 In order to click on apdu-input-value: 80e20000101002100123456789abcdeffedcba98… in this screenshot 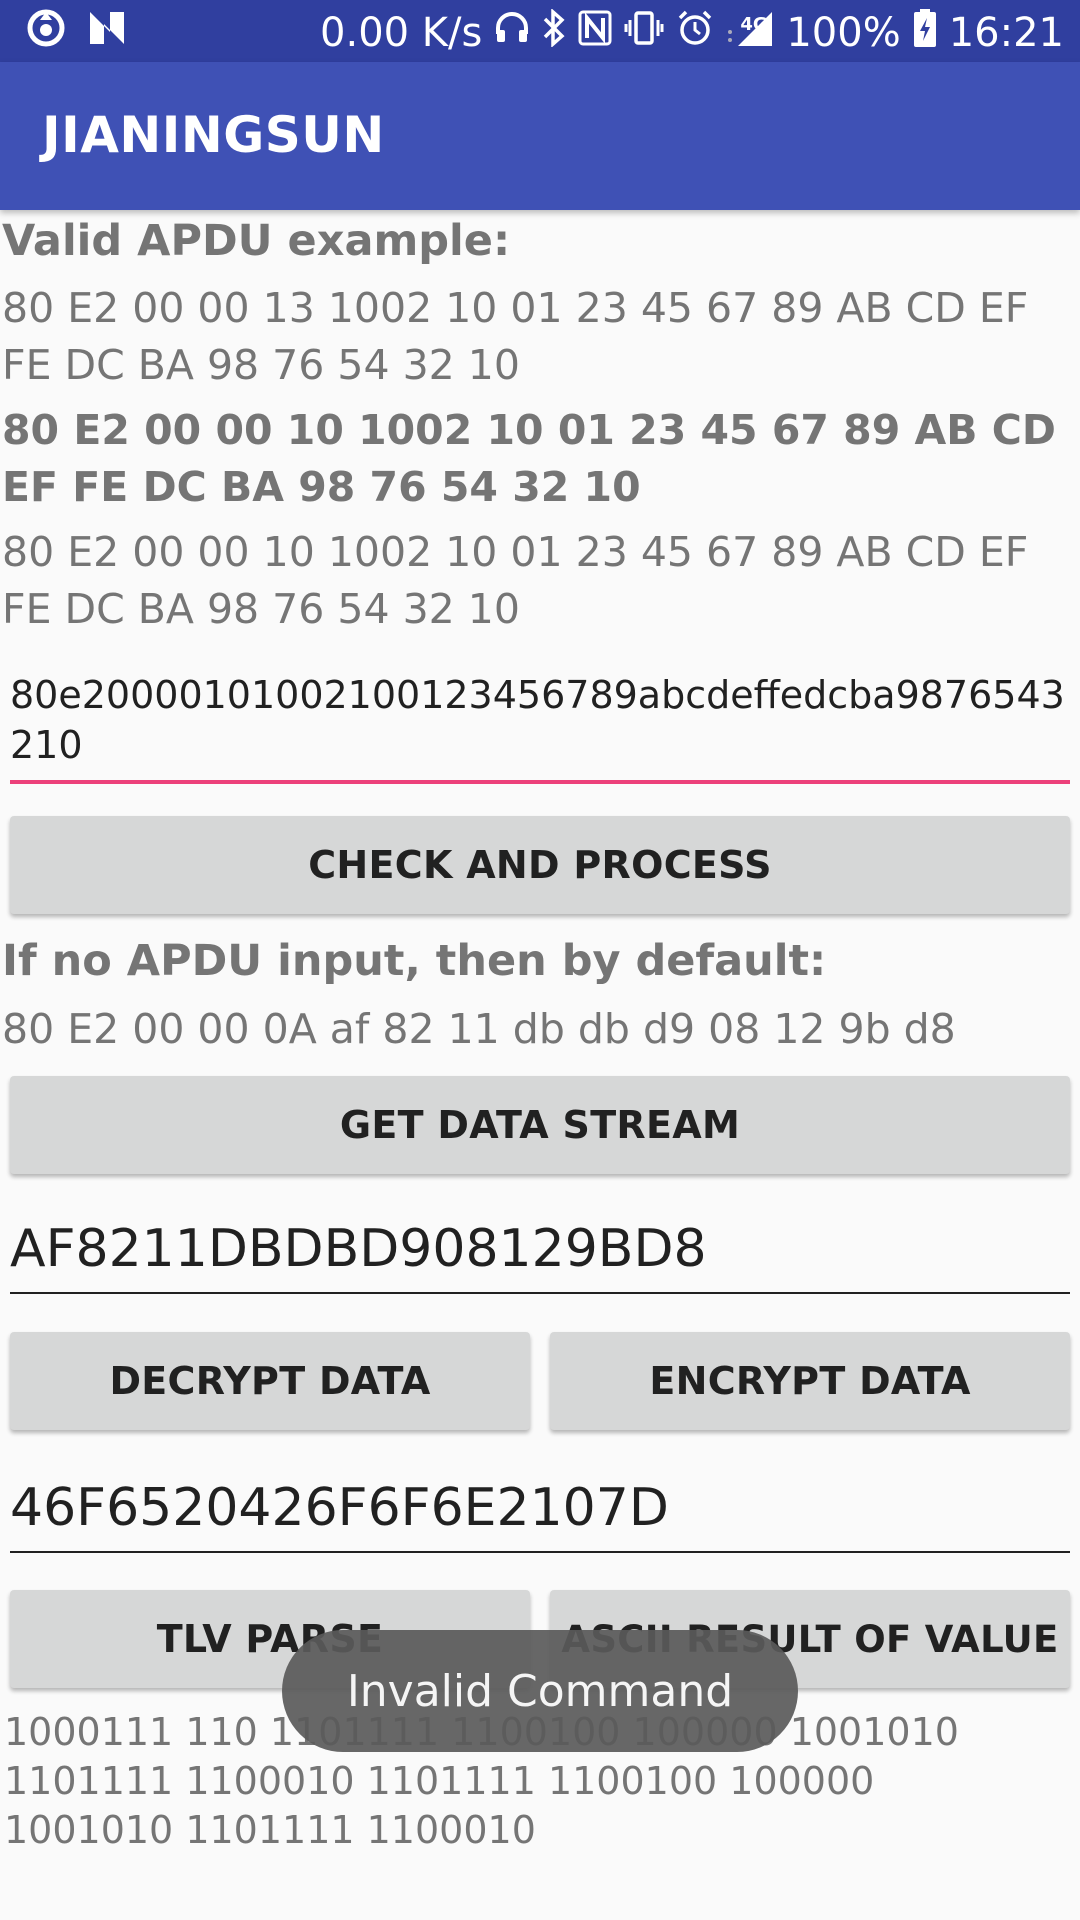, I will do `click(540, 720)`.